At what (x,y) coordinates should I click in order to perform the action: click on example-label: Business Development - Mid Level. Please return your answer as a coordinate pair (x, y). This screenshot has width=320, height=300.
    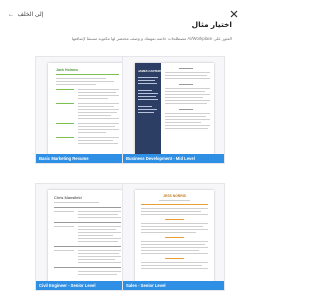
    Looking at the image, I should click on (173, 158).